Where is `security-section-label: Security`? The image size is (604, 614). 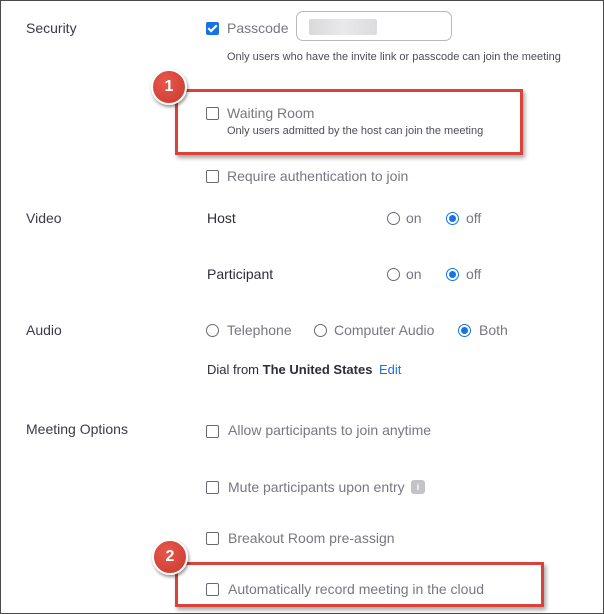
security-section-label: Security is located at coordinates (51, 28).